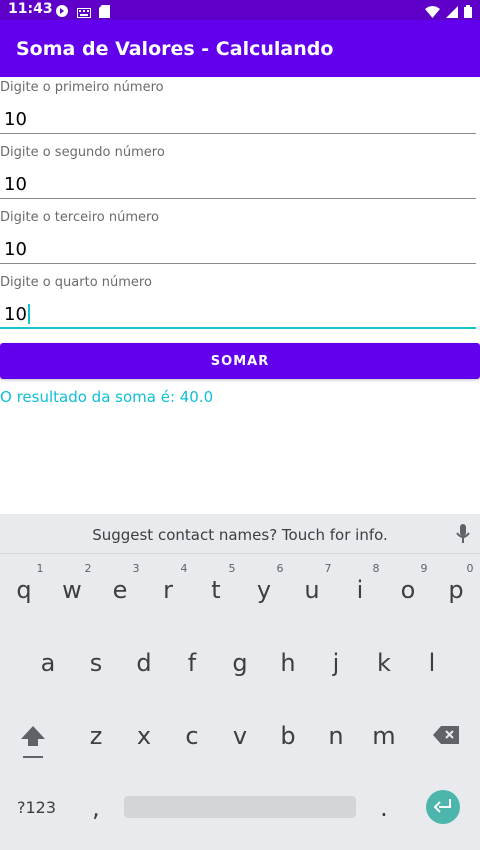 The height and width of the screenshot is (850, 480). I want to click on enter-key, so click(443, 807).